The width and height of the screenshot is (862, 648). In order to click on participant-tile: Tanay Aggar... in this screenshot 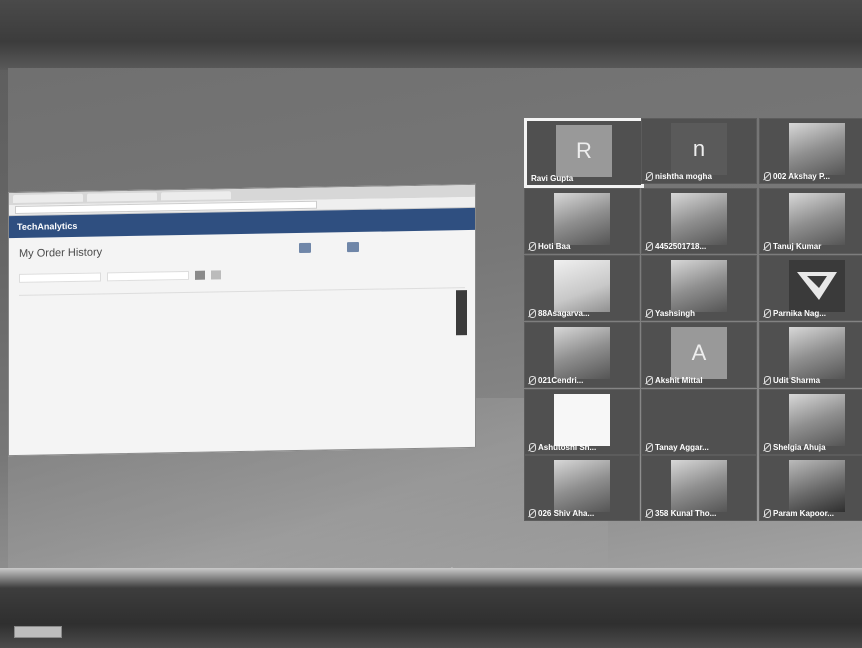, I will do `click(699, 422)`.